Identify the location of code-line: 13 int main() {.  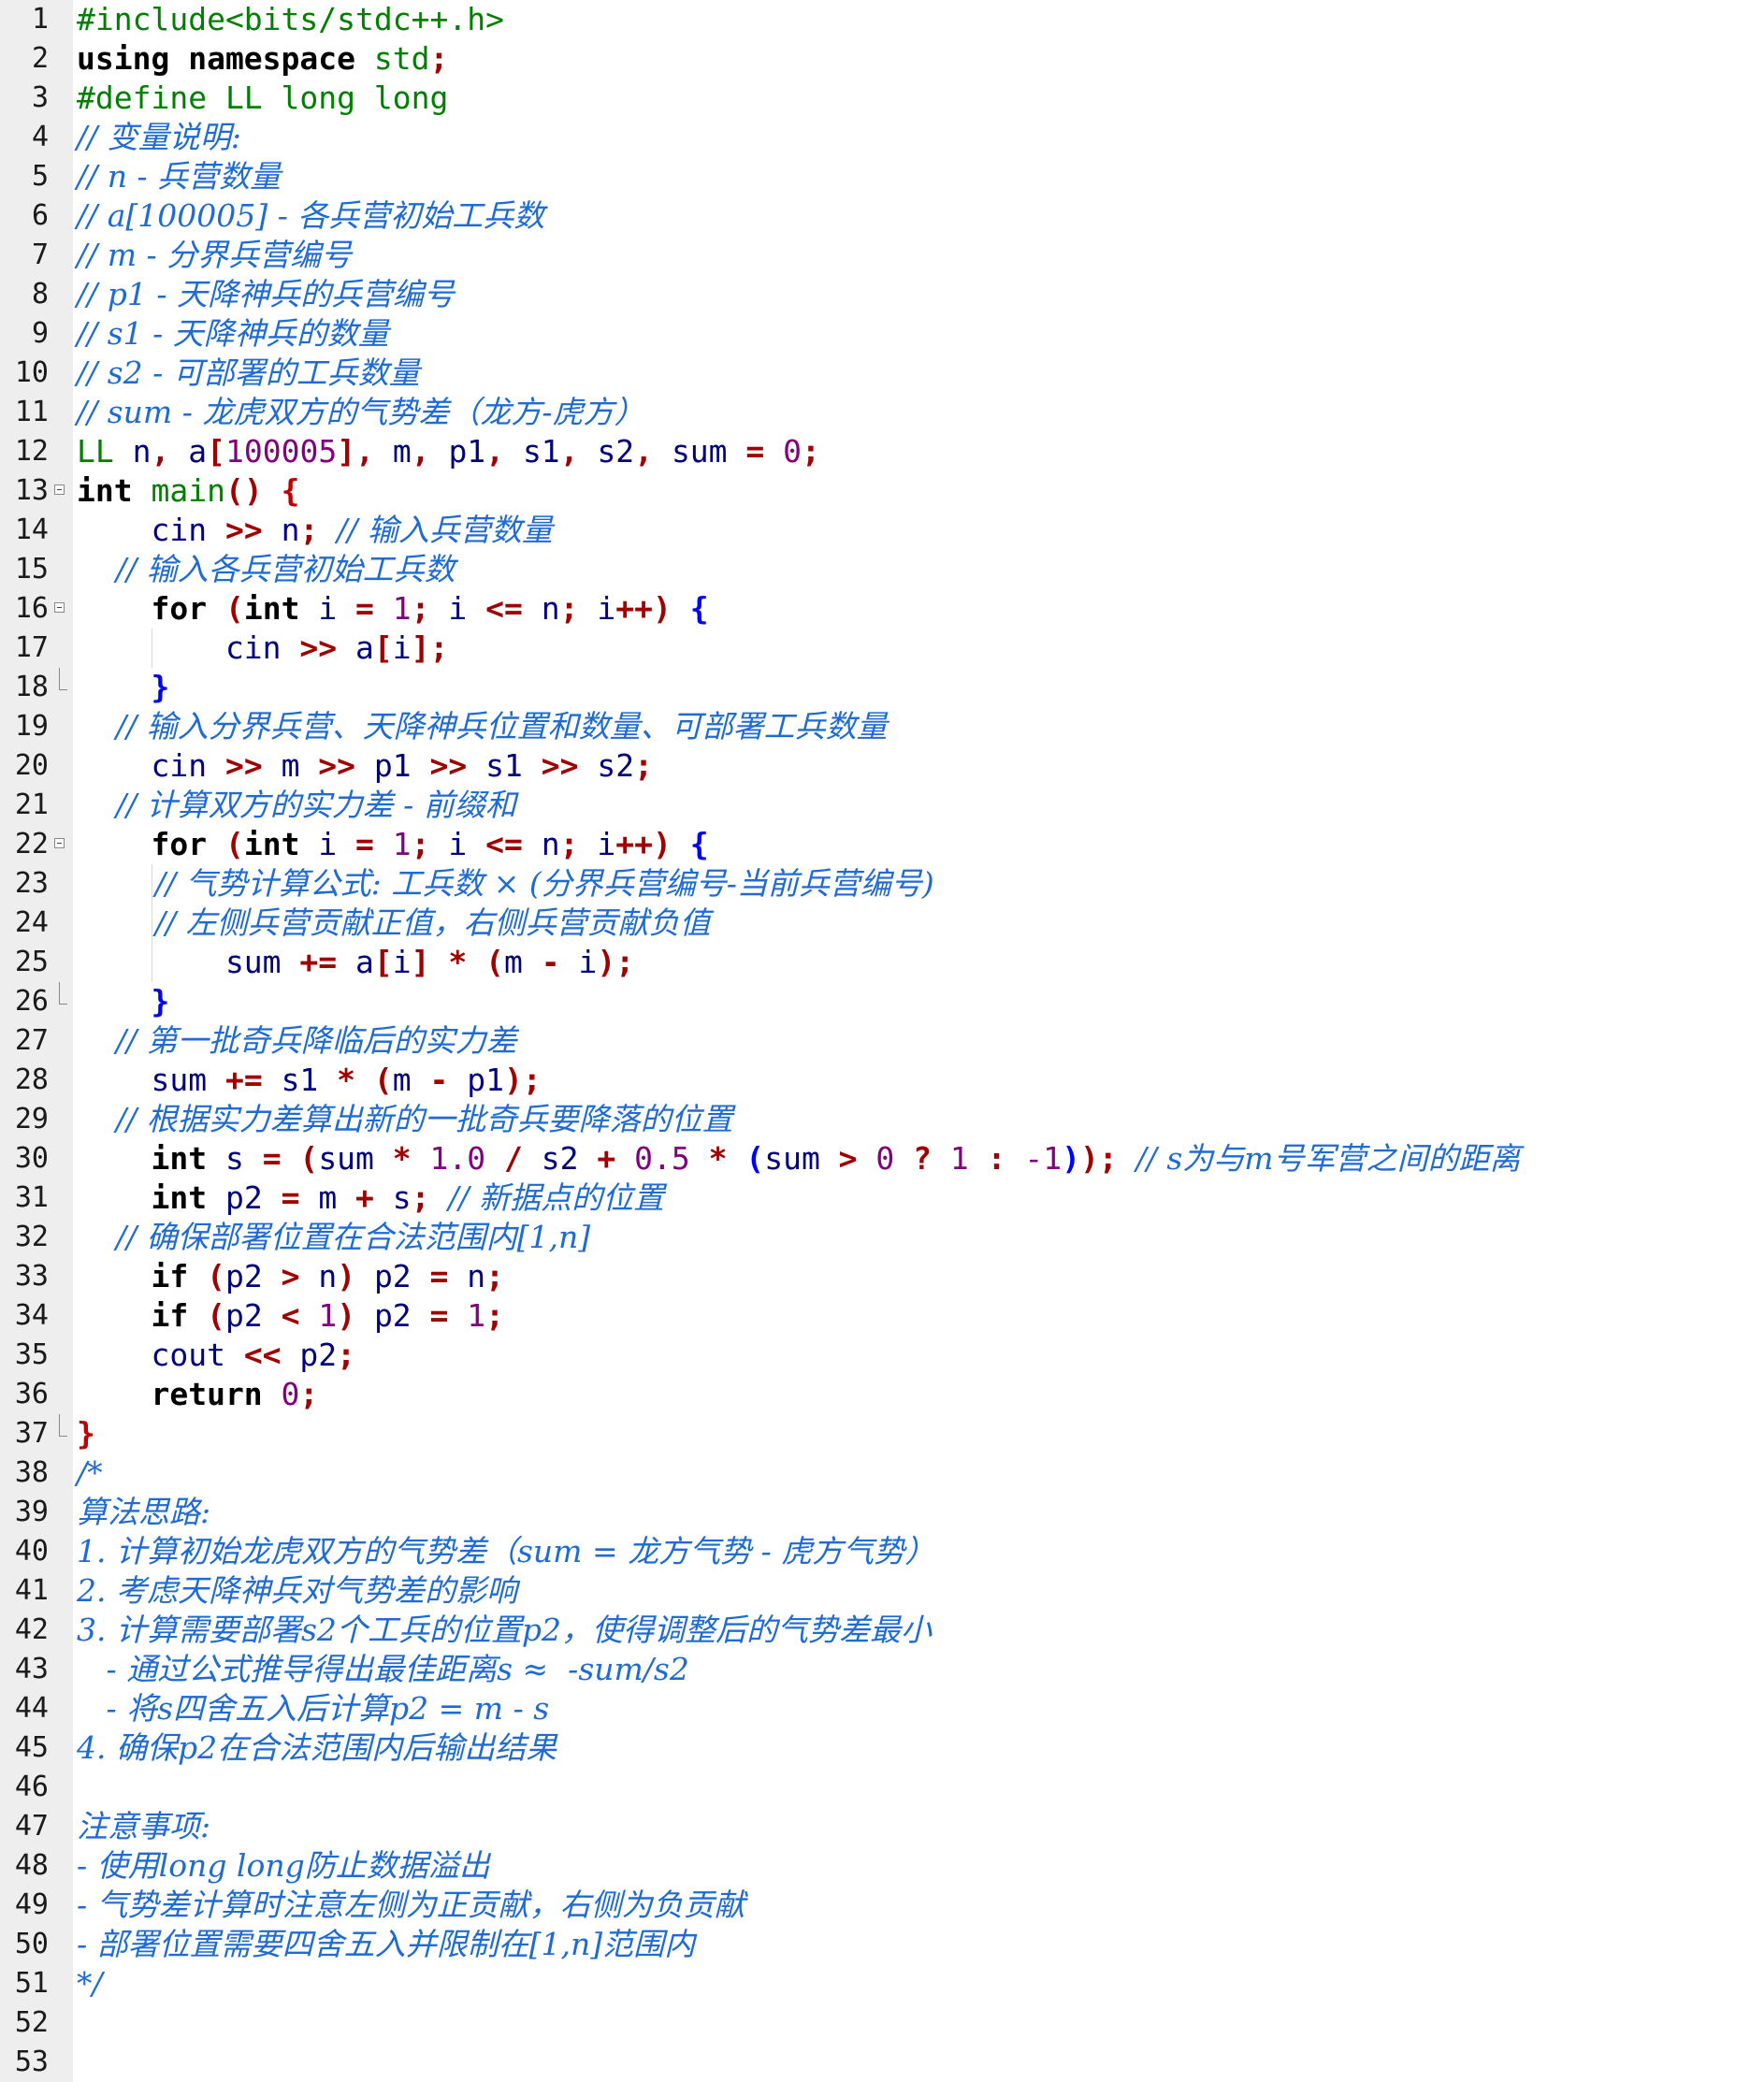
(882, 491).